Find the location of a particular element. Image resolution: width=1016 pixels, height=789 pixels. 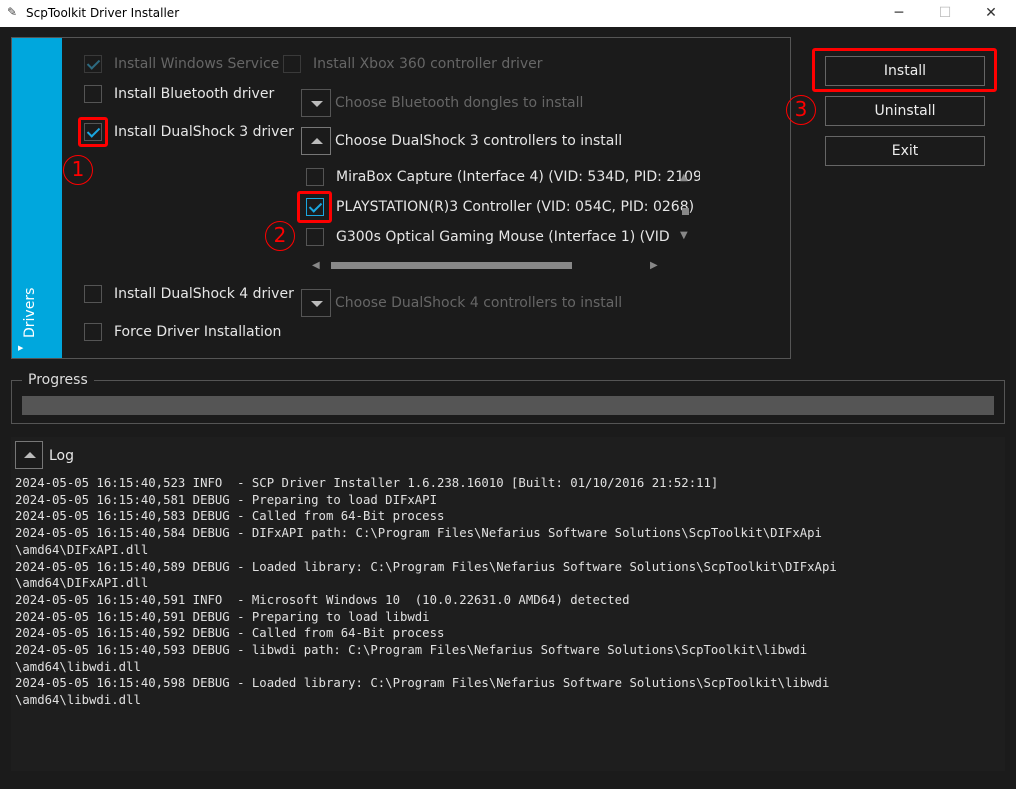

scroll-up-icon: ▲ is located at coordinates (684, 177).